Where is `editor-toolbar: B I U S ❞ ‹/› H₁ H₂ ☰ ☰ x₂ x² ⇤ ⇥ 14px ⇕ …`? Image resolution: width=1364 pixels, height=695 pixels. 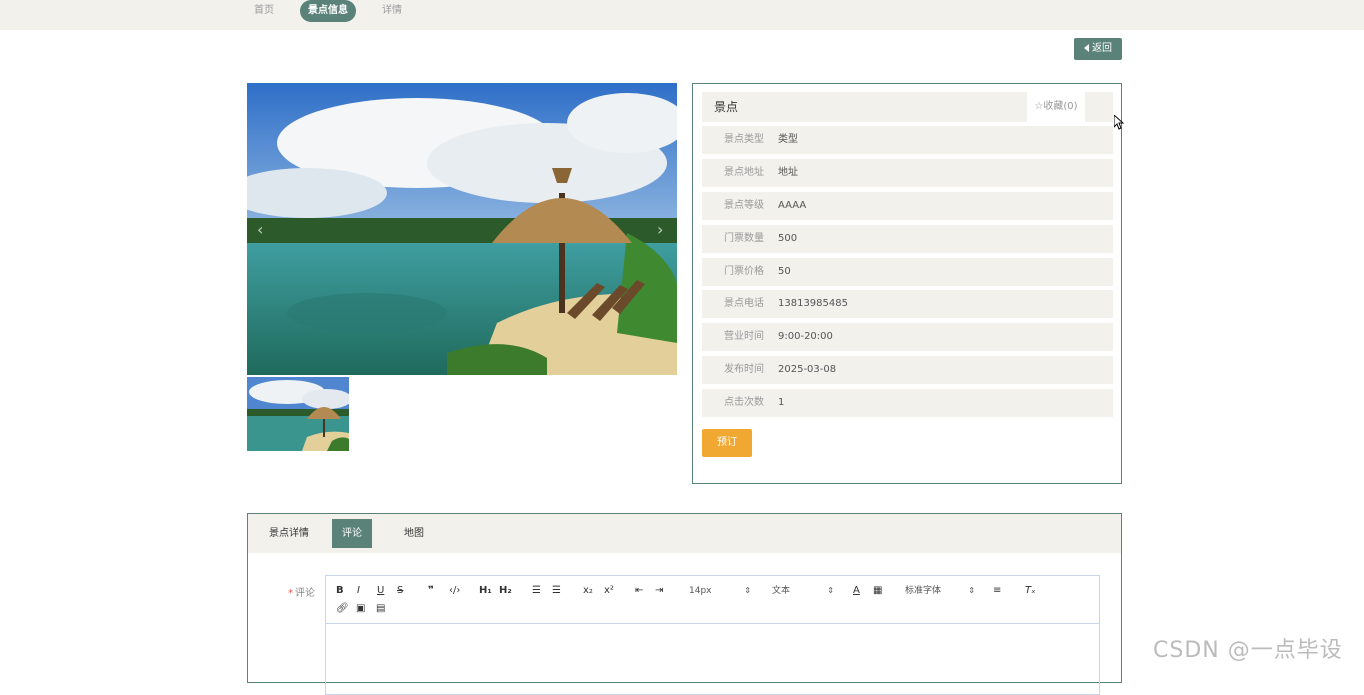 editor-toolbar: B I U S ❞ ‹/› H₁ H₂ ☰ ☰ x₂ x² ⇤ ⇥ 14px ⇕ … is located at coordinates (712, 600).